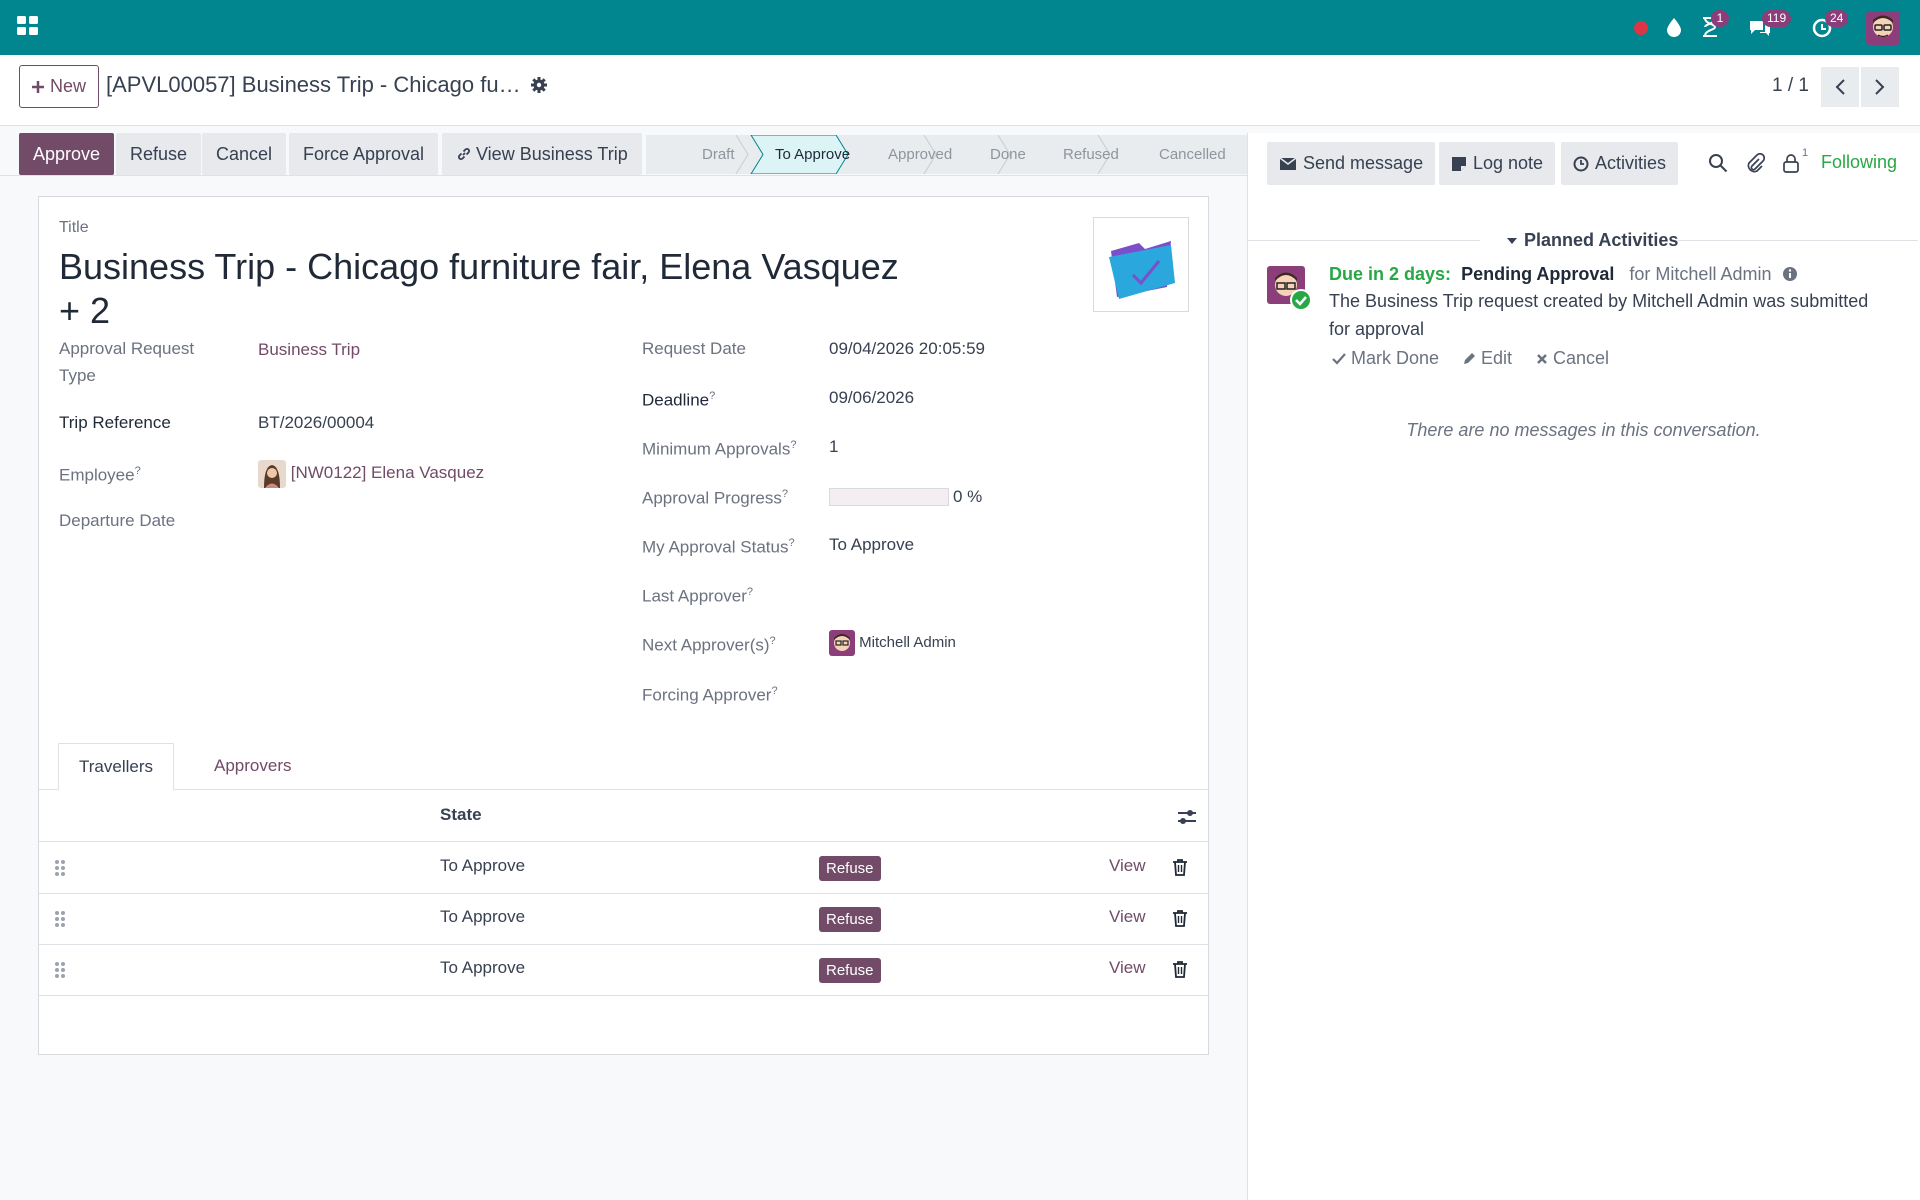 The width and height of the screenshot is (1920, 1200). Describe the element at coordinates (1674, 27) in the screenshot. I see `drop-icon` at that location.